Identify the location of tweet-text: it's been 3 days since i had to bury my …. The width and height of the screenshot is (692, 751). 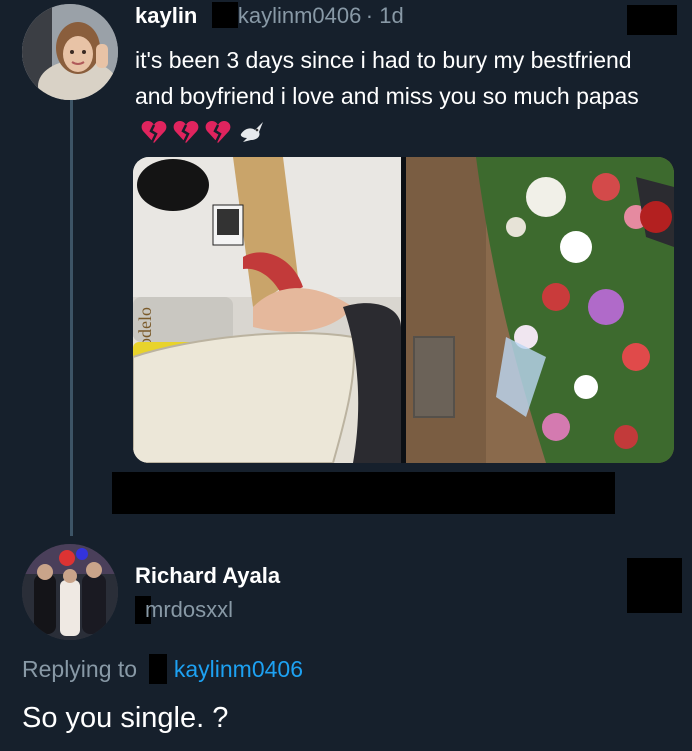
(395, 96).